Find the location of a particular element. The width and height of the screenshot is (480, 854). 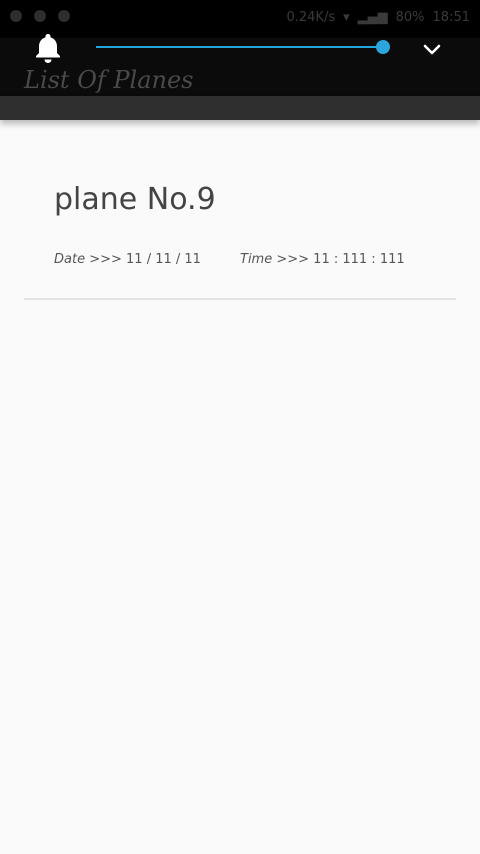

plane-title: plane No.9 is located at coordinates (135, 199).